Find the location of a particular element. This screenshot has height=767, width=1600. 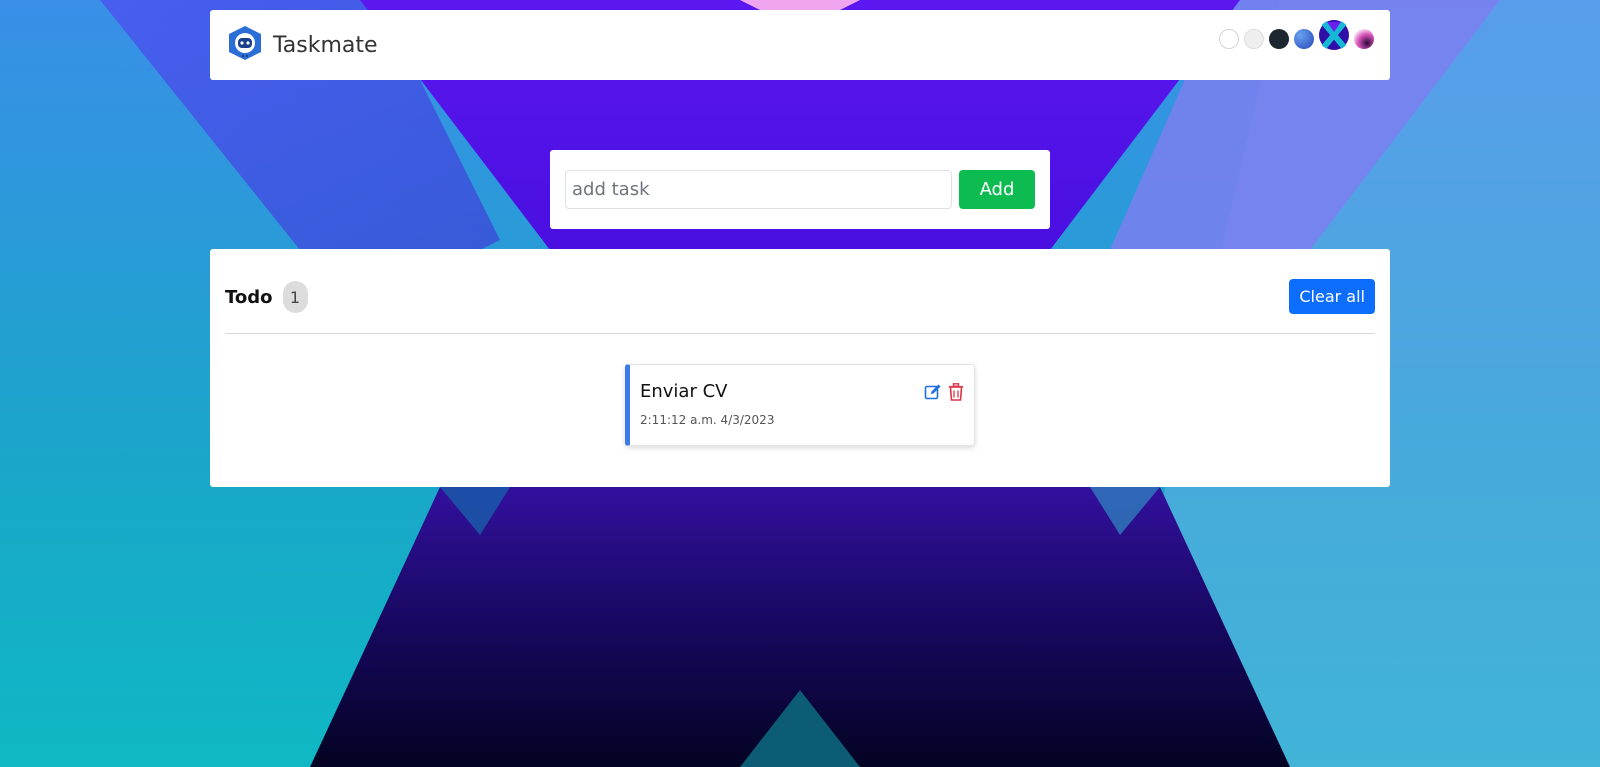

task-count-badge: 1 is located at coordinates (295, 297).